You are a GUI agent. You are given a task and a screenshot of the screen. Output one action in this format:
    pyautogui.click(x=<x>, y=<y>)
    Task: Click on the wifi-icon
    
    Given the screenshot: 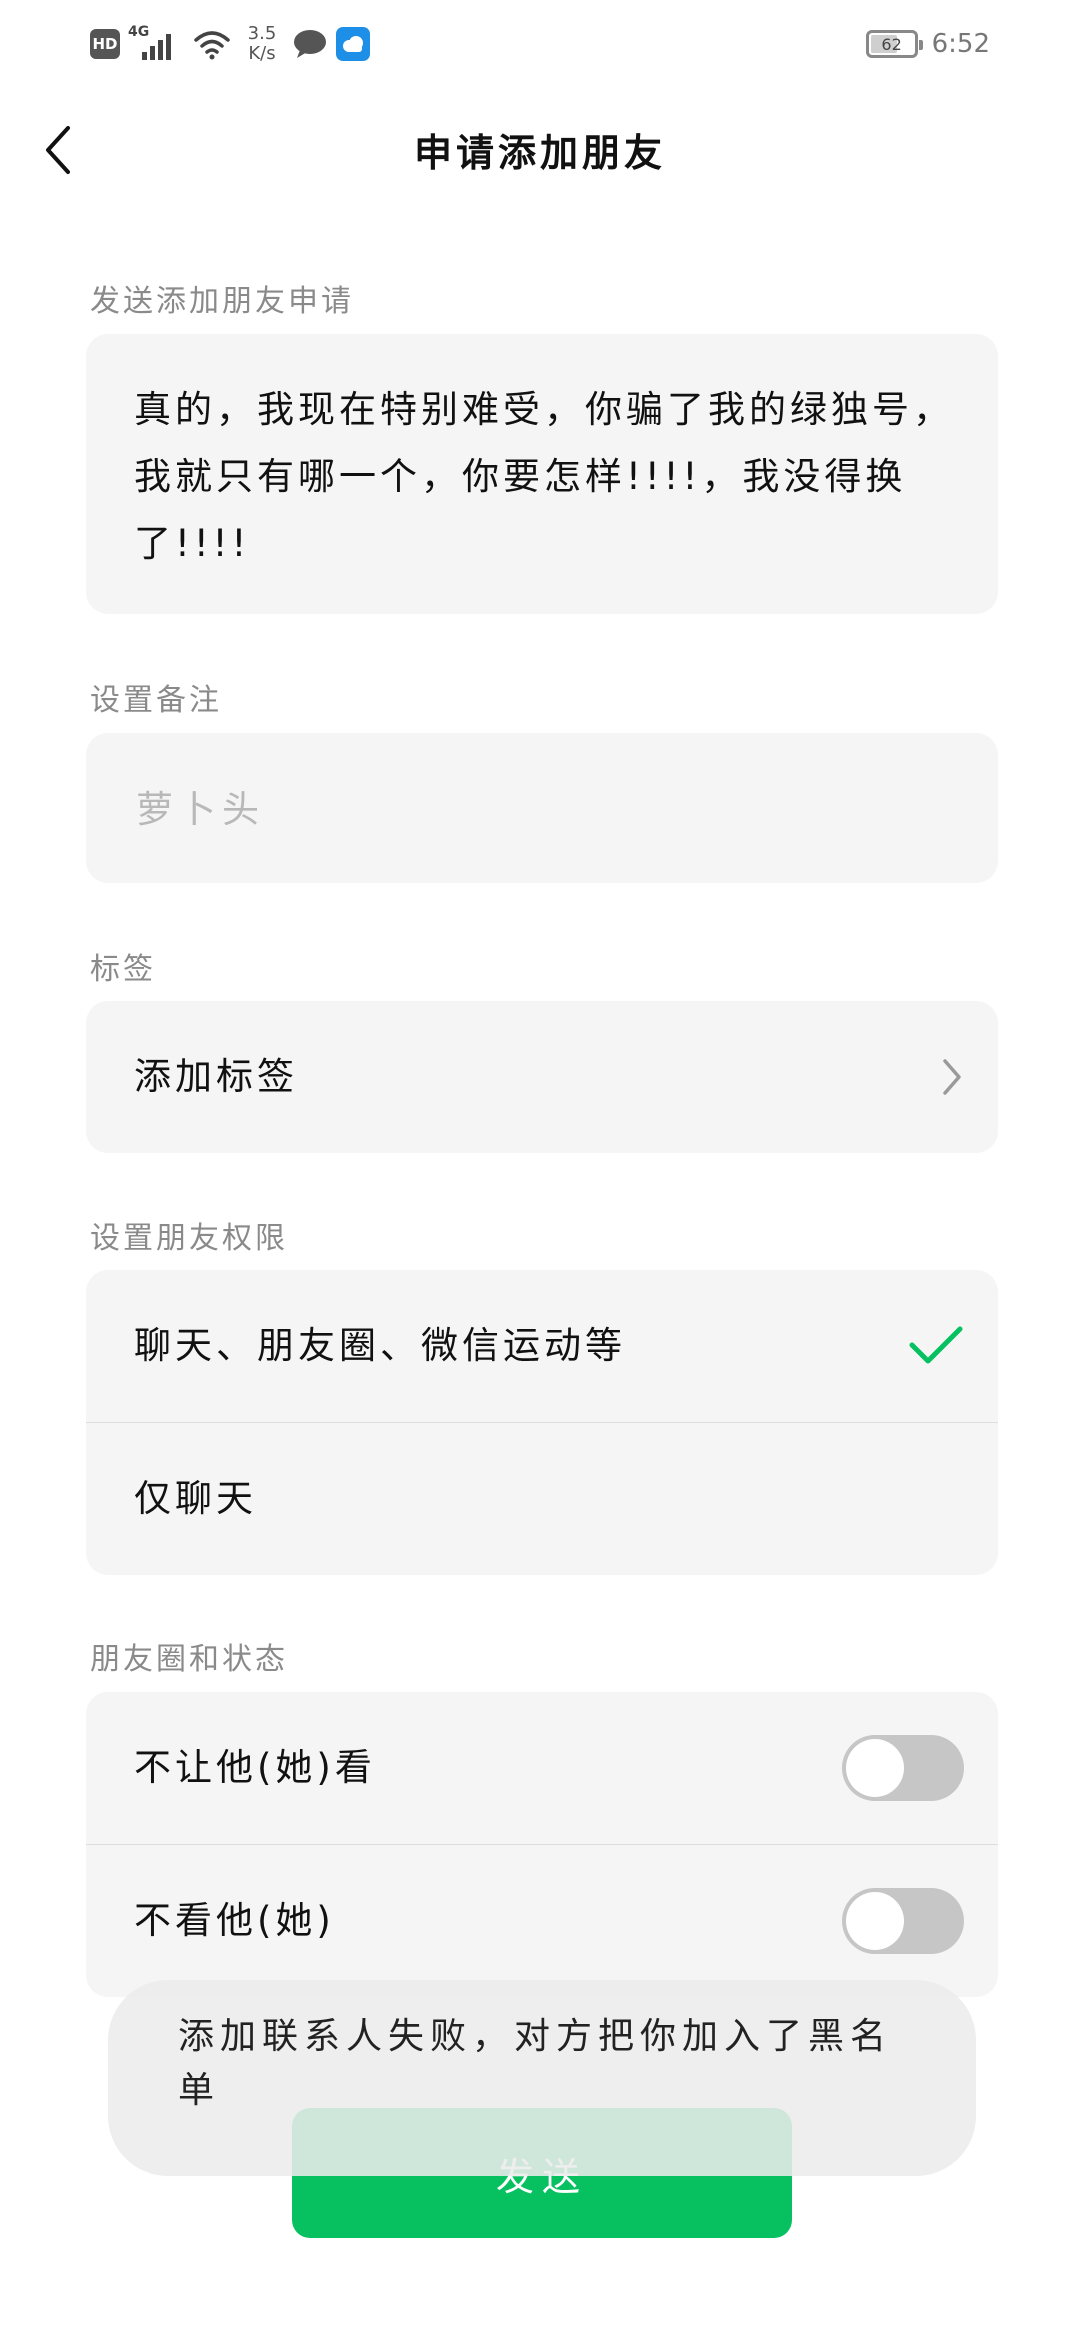 What is the action you would take?
    pyautogui.click(x=212, y=44)
    